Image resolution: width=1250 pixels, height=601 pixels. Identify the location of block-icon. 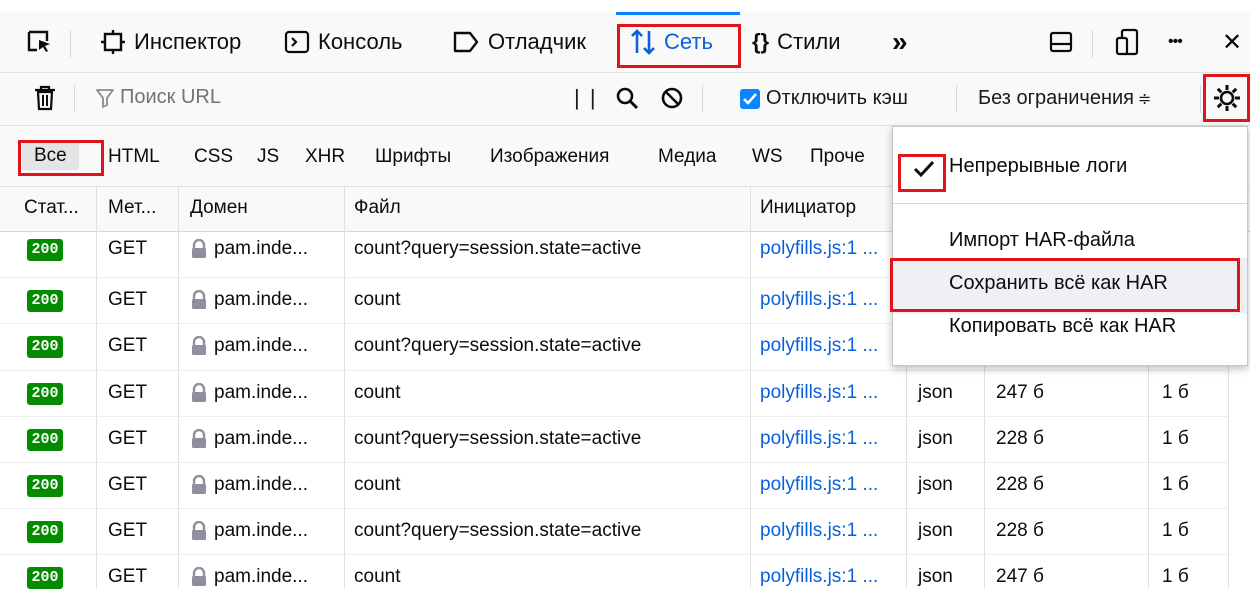
(672, 98).